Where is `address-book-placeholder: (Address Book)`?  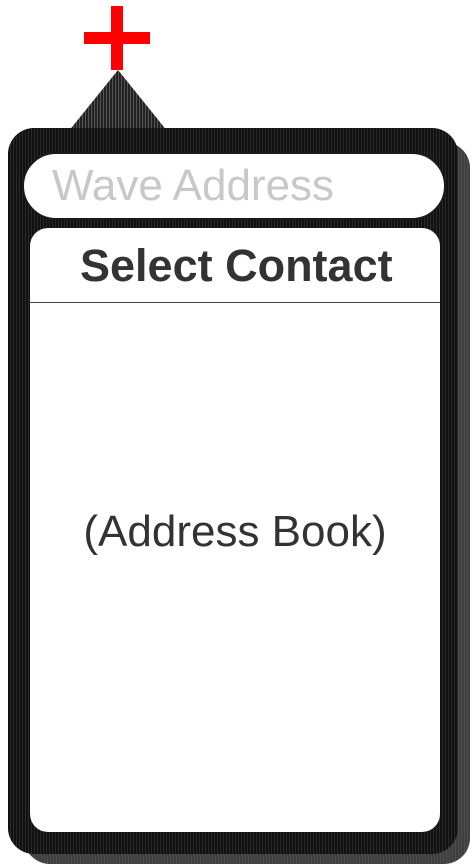 address-book-placeholder: (Address Book) is located at coordinates (235, 531).